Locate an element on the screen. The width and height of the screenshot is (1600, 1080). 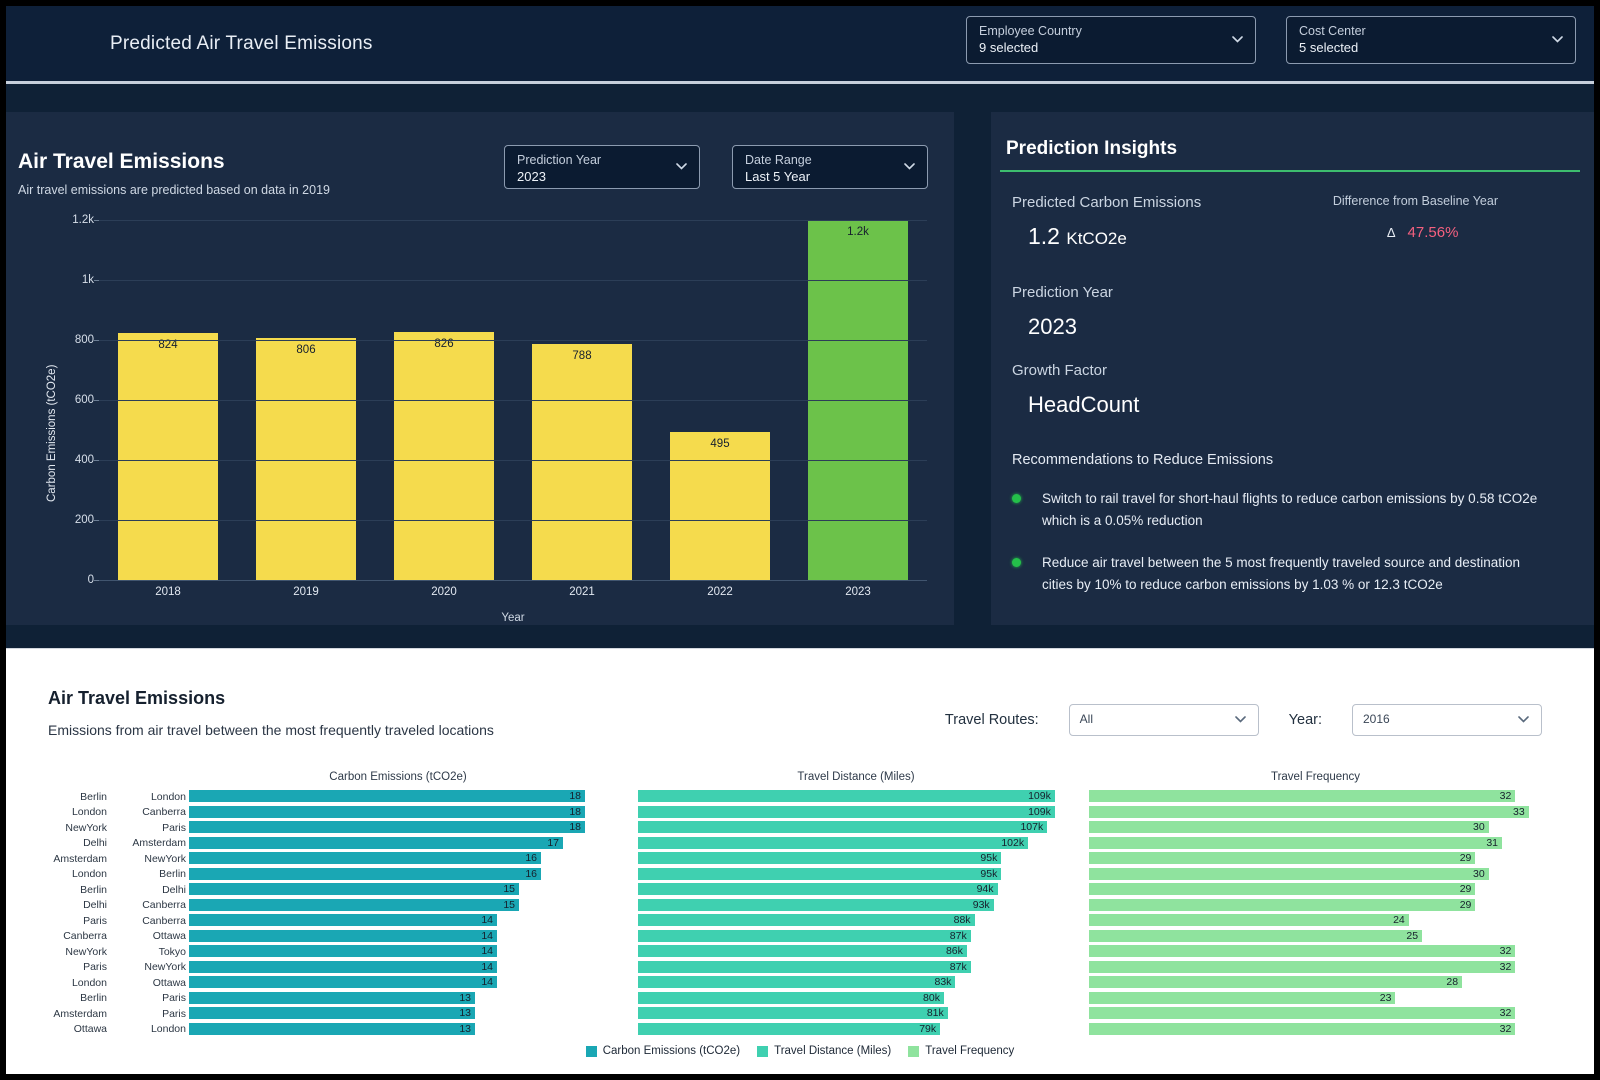
route-label-row: Berlin Paris is located at coordinates (113, 999).